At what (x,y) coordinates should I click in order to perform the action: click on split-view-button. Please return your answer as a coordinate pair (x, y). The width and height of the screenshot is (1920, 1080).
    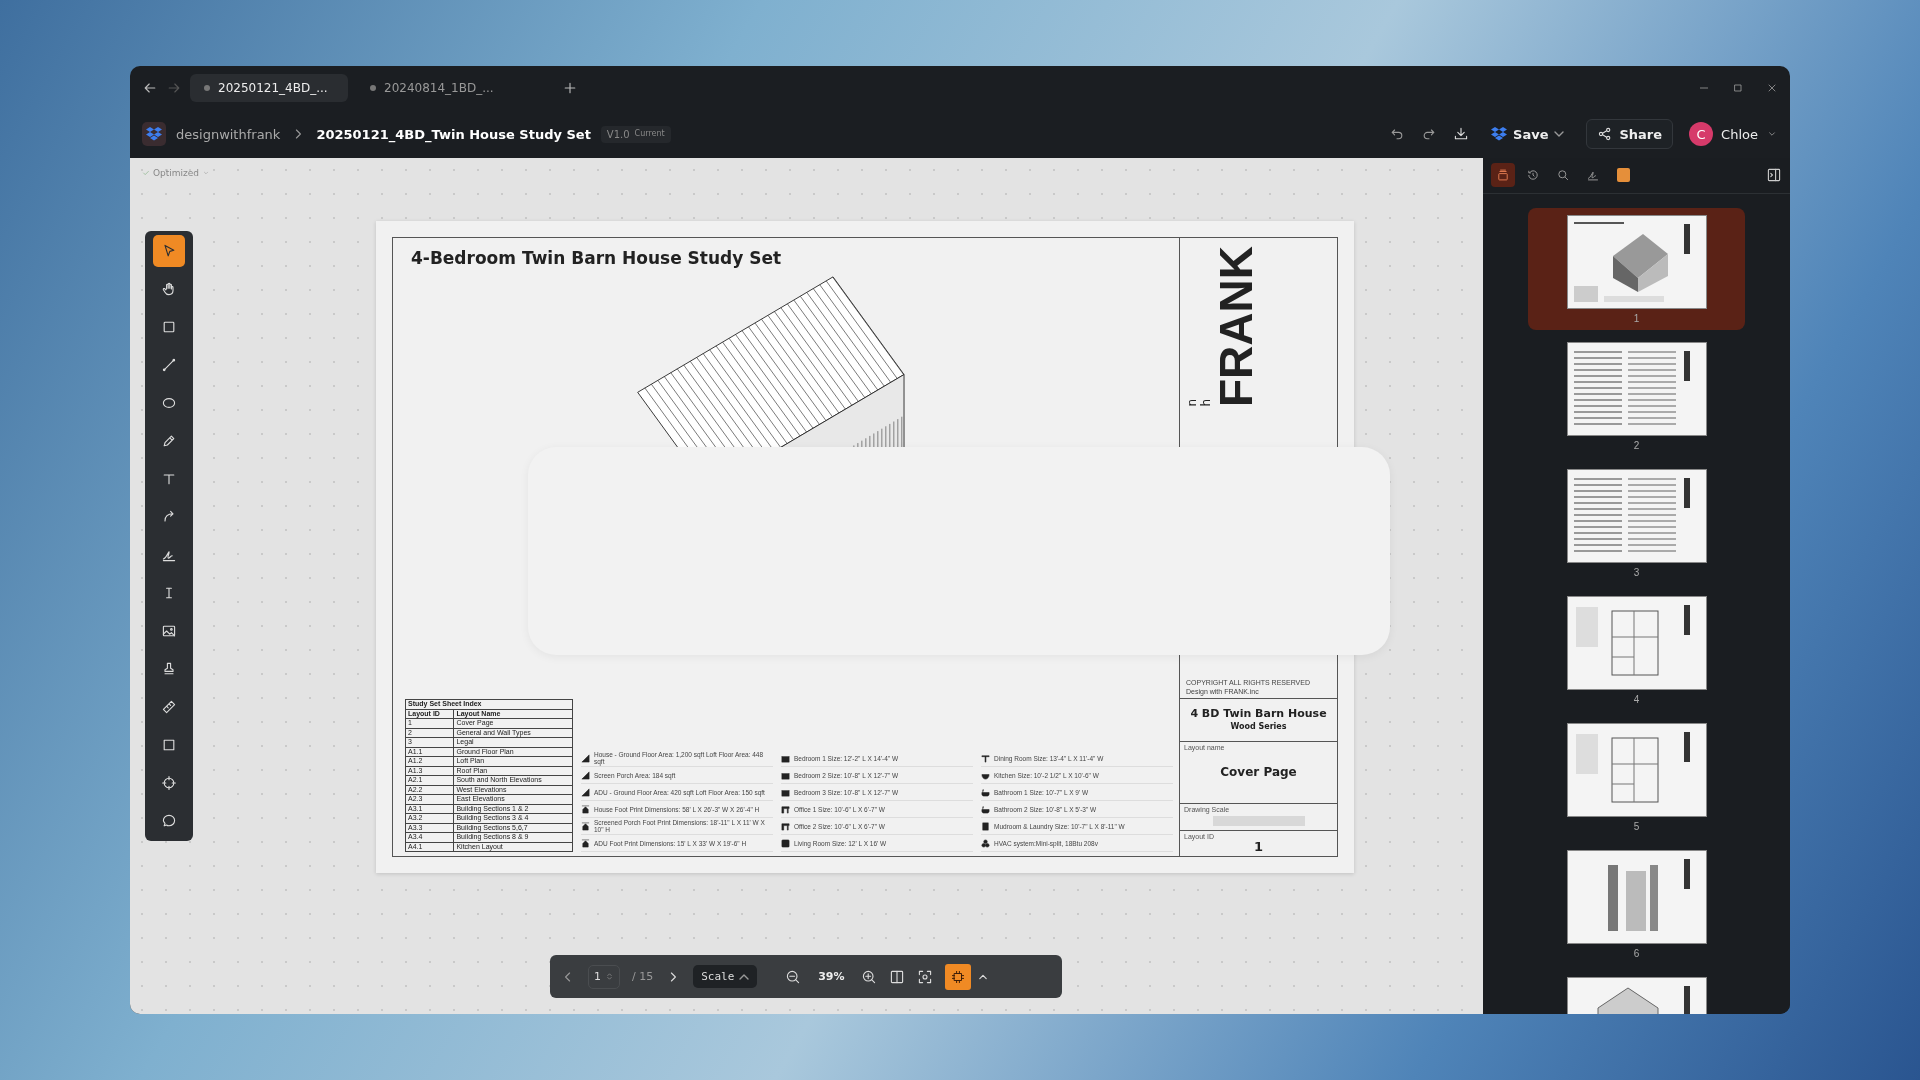
    Looking at the image, I should click on (897, 976).